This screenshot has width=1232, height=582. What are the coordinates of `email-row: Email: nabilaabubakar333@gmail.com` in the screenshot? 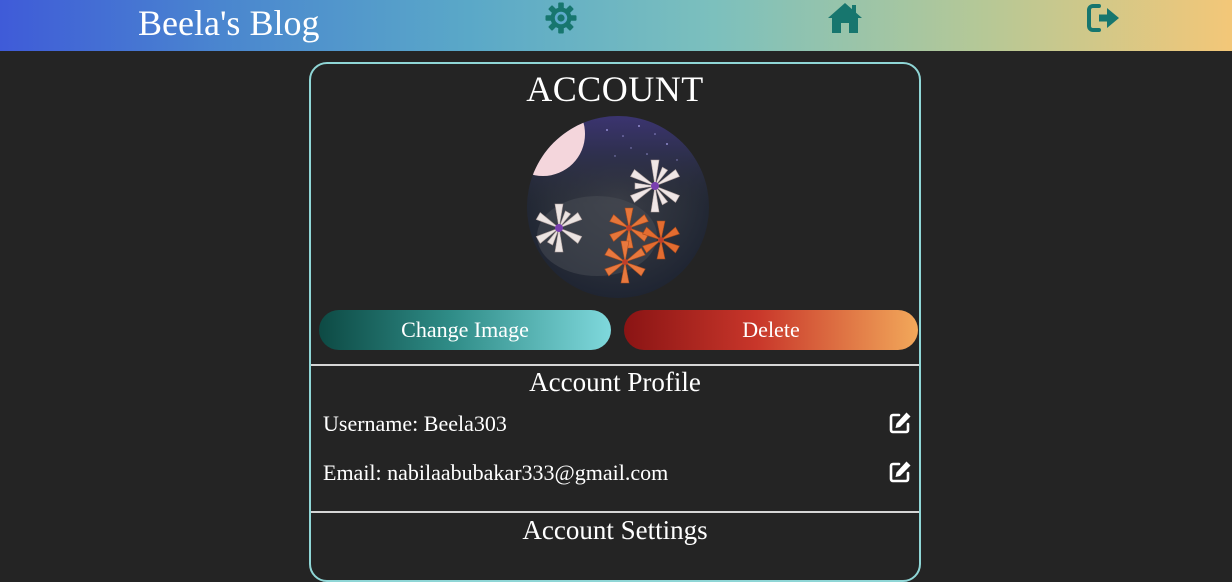 It's located at (496, 472).